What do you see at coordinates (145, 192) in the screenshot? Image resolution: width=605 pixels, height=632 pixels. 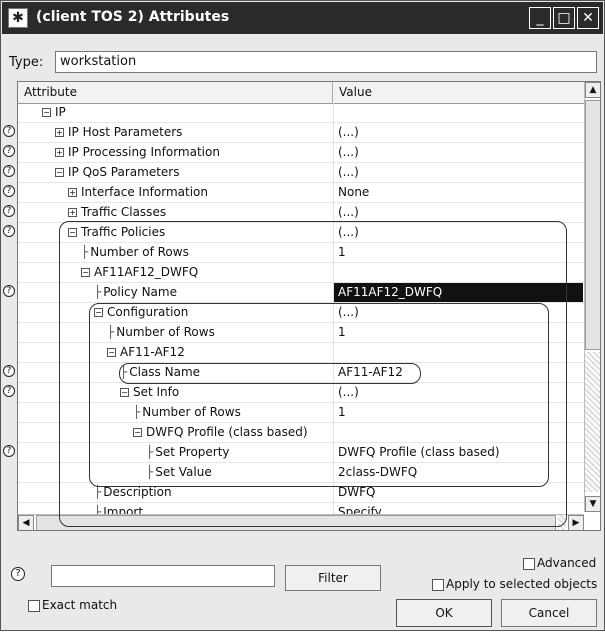 I see `attribute-label: Interface Information` at bounding box center [145, 192].